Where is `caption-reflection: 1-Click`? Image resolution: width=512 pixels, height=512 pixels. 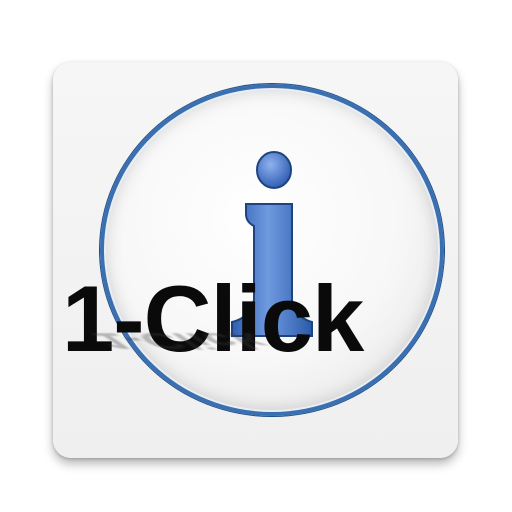 caption-reflection: 1-Click is located at coordinates (180, 341).